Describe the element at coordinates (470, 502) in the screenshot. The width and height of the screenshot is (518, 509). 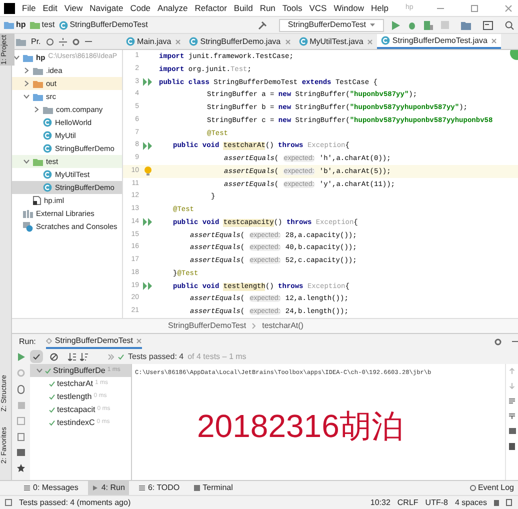
I see `status-item: 4 spaces` at that location.